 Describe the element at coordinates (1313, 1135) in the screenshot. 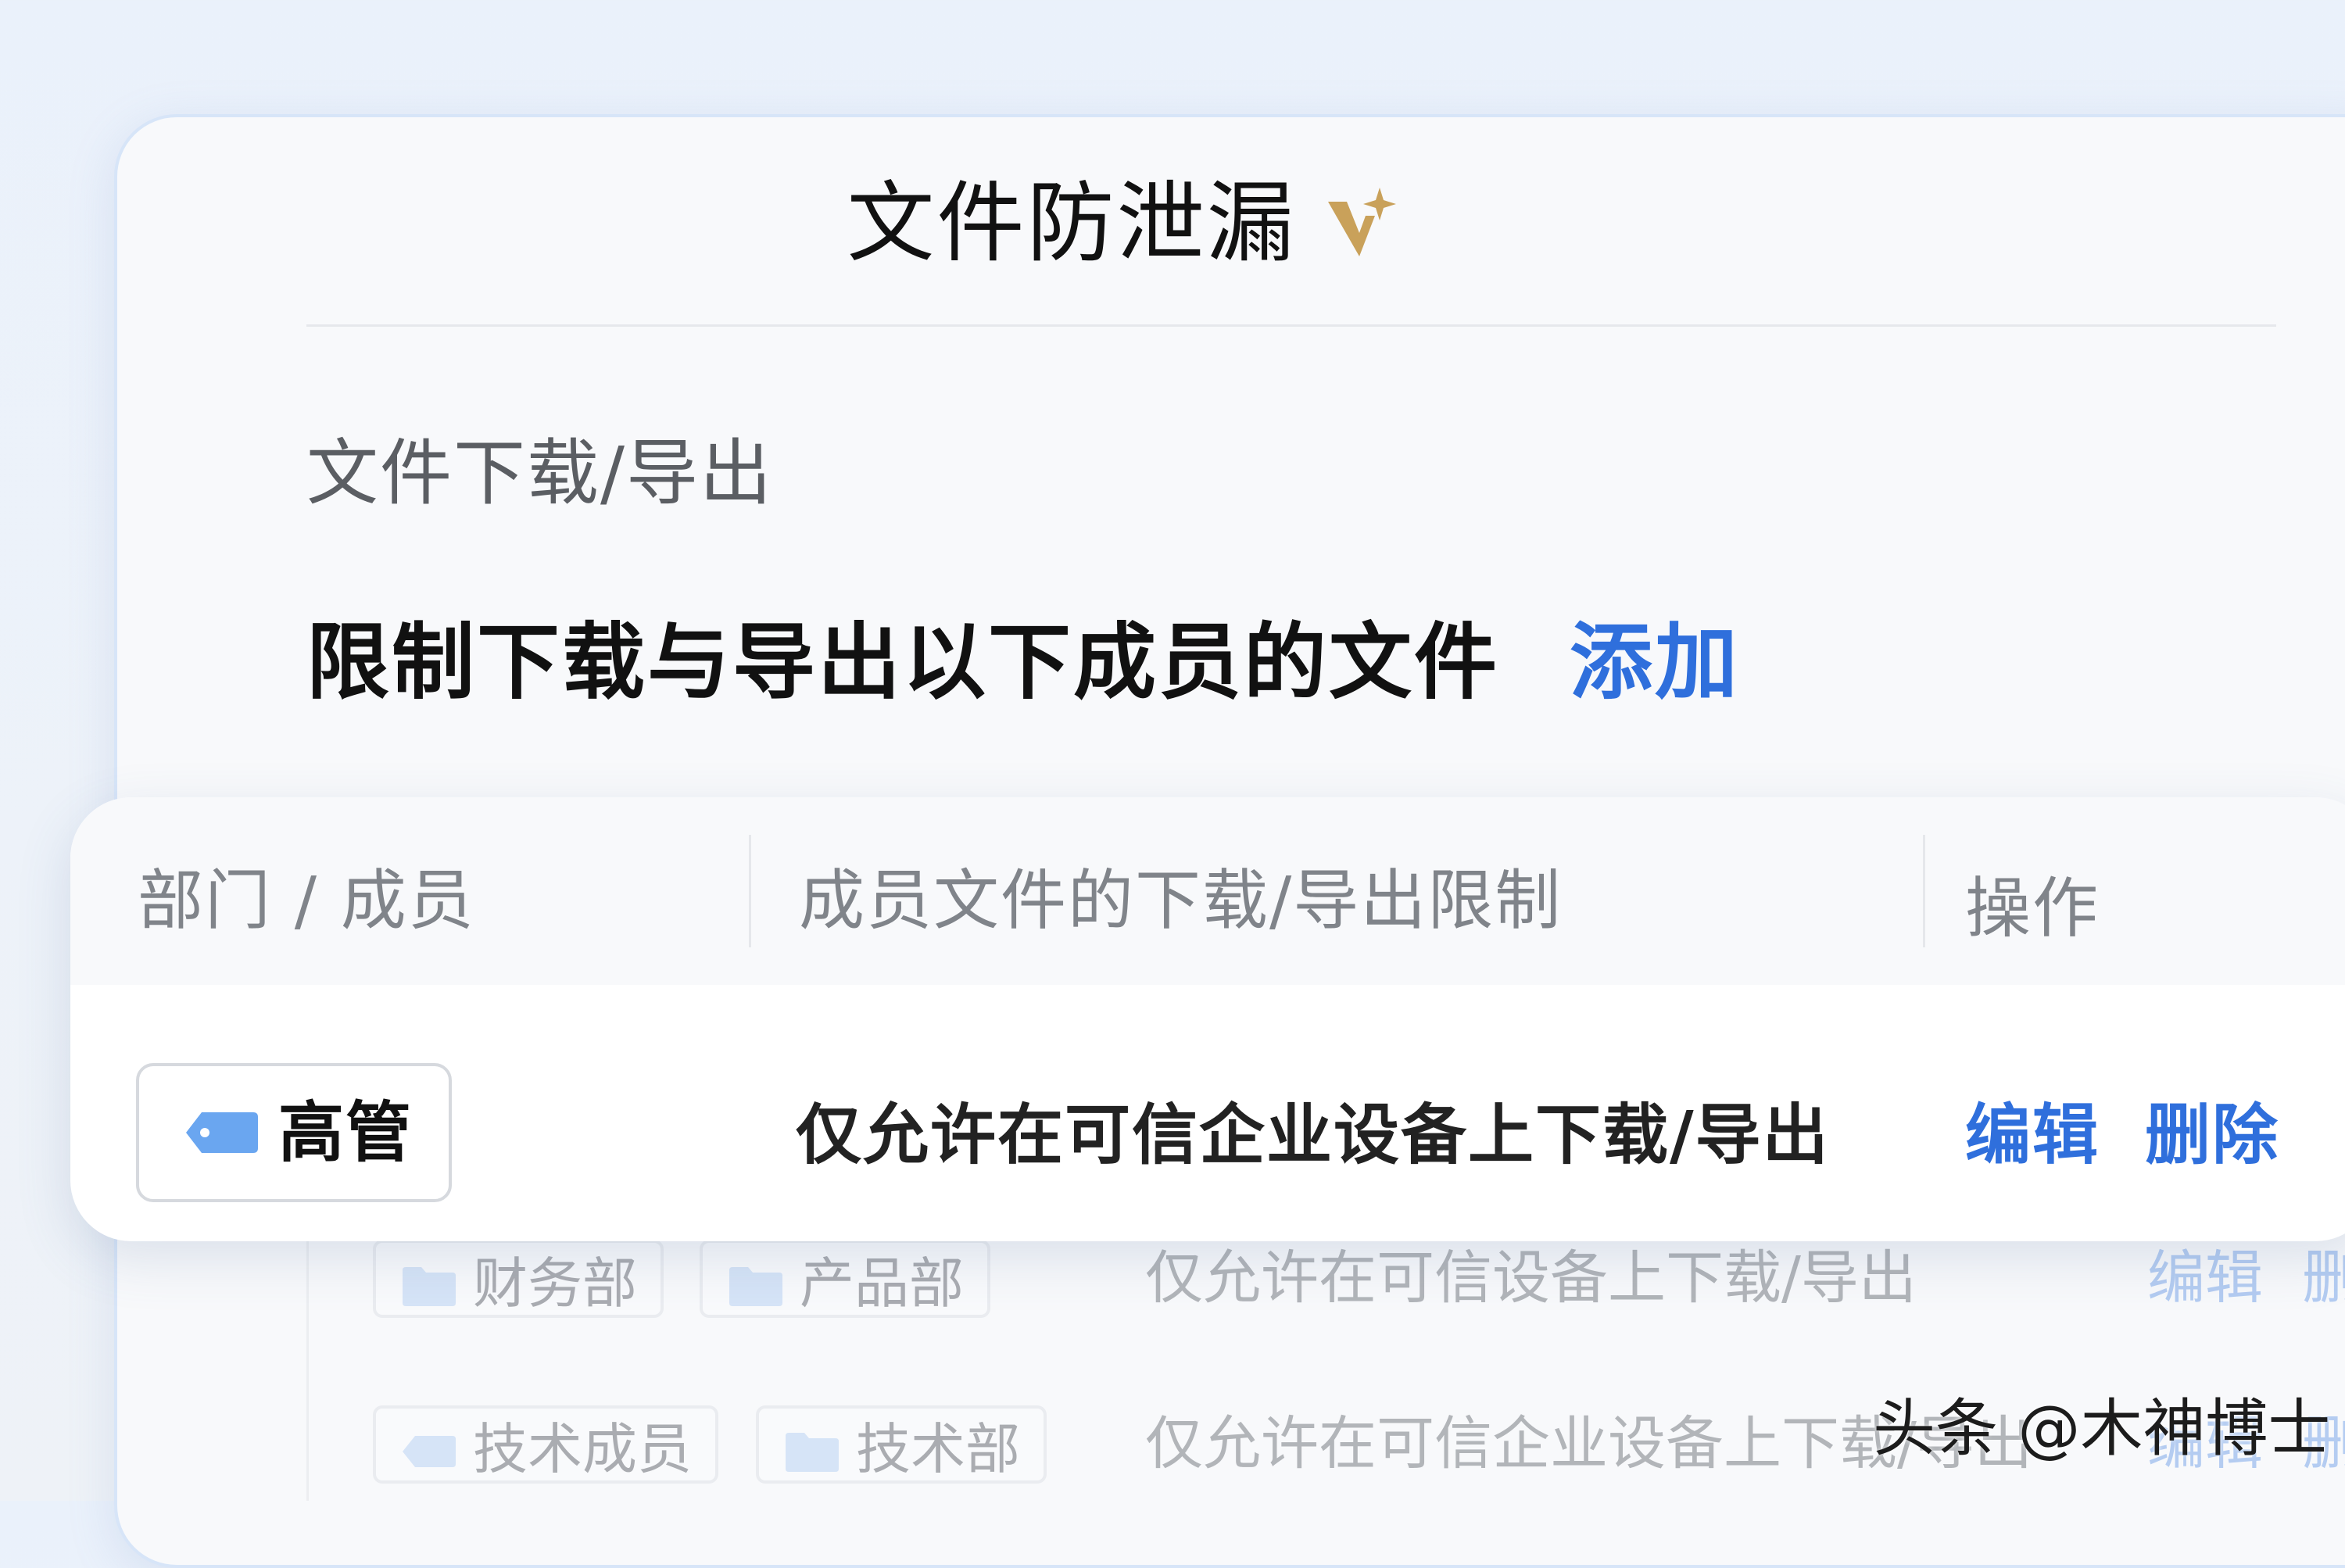

I see `row-limit-text: 仅允许在可信企业设备上下载/导出` at that location.